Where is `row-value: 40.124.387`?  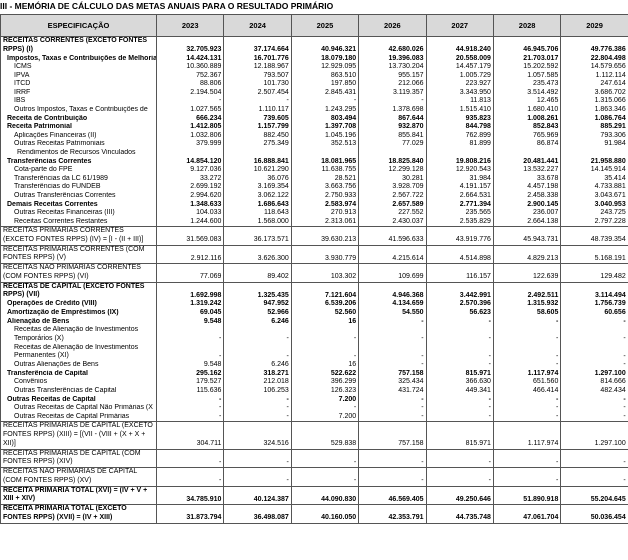
row-value: 40.124.387 is located at coordinates (257, 495).